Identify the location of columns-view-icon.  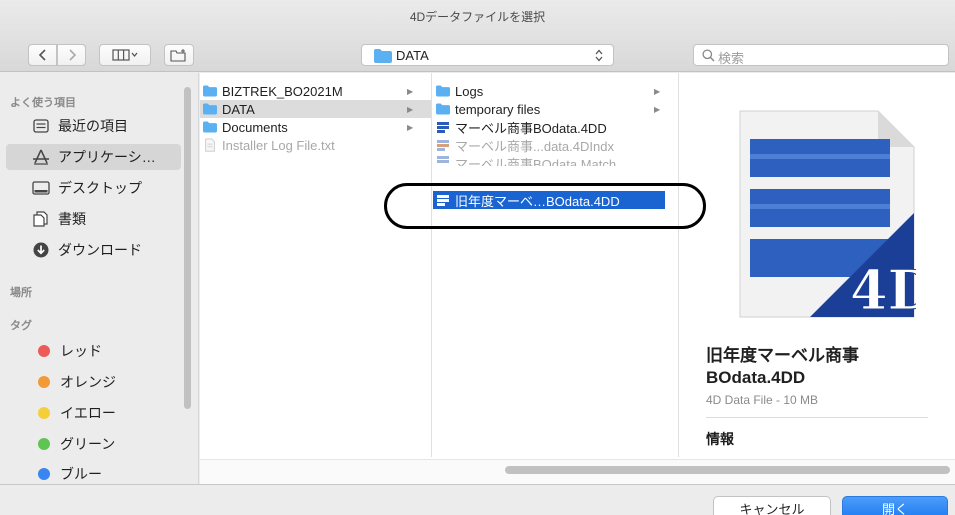
(125, 55).